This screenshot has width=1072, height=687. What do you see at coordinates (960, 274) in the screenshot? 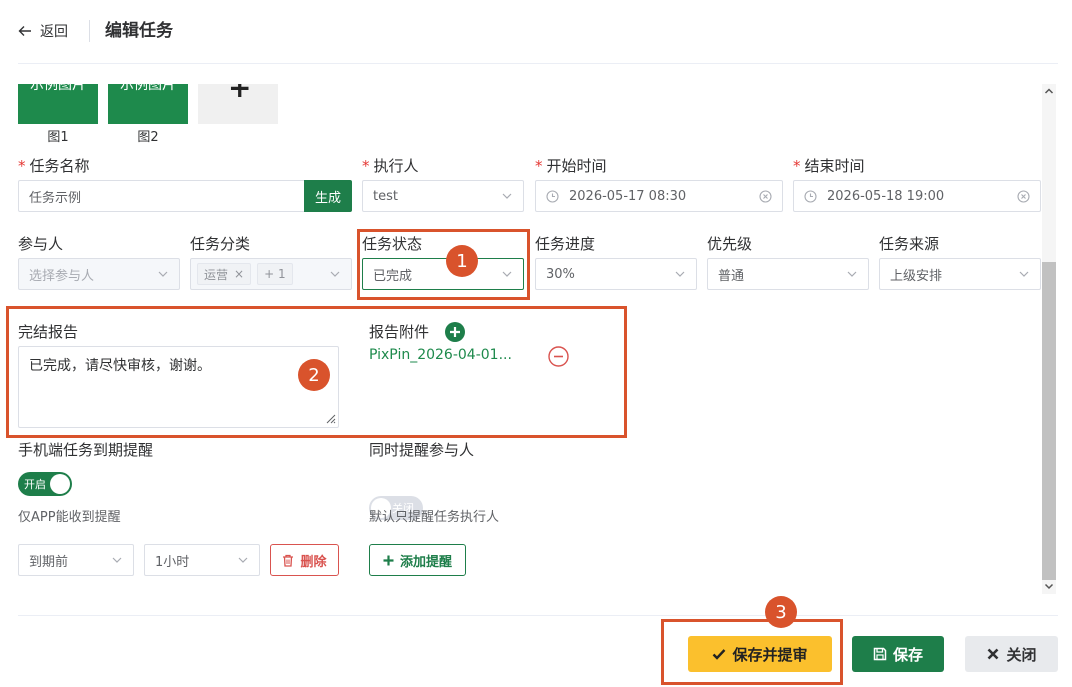
I see `source-select: 上级安排` at bounding box center [960, 274].